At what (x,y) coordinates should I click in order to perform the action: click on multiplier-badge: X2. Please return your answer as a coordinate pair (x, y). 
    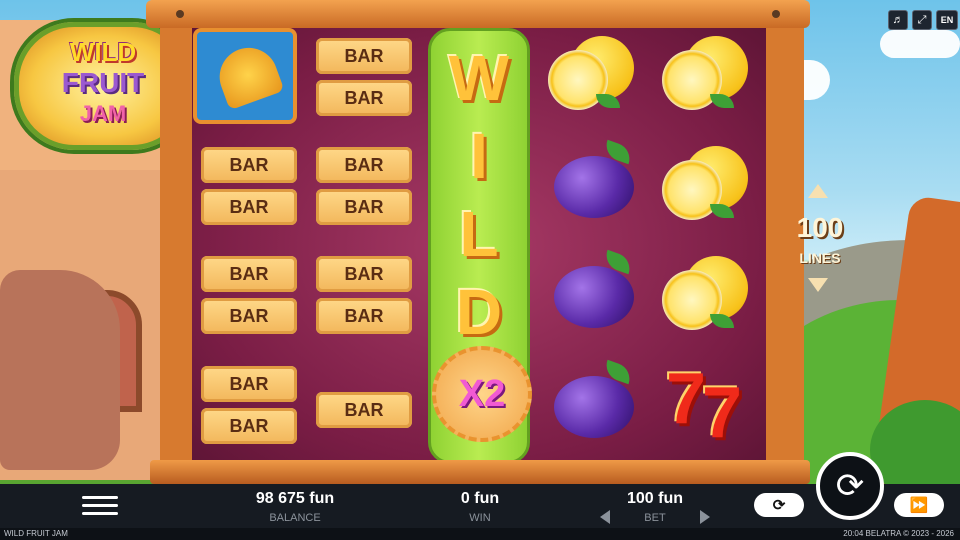
    Looking at the image, I should click on (482, 394).